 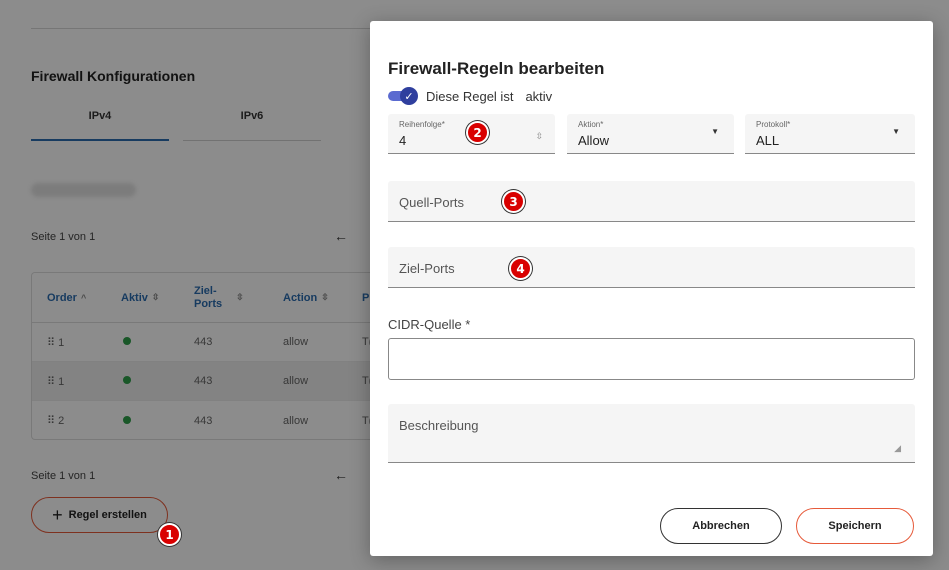 What do you see at coordinates (432, 202) in the screenshot?
I see `source-ports-placeholder: Quell-Ports` at bounding box center [432, 202].